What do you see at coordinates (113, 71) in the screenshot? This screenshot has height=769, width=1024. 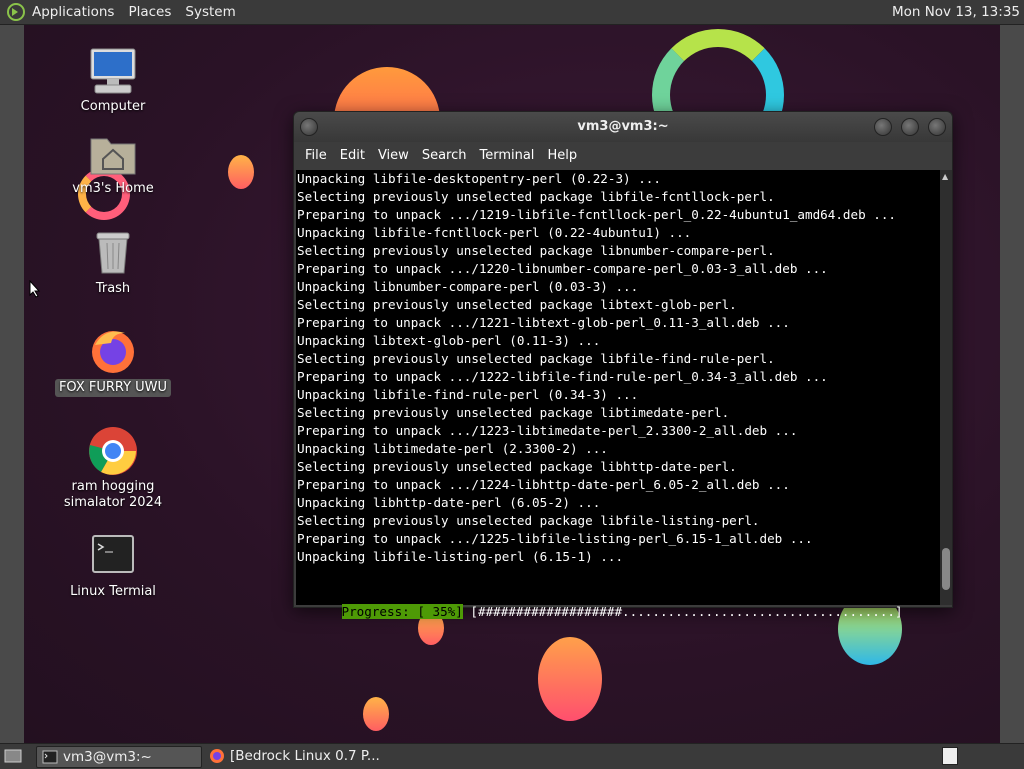 I see `computer-icon` at bounding box center [113, 71].